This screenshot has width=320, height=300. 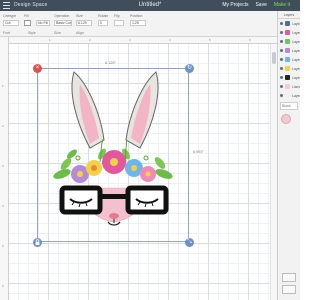 What do you see at coordinates (282, 5) in the screenshot?
I see `make-it-button: Make it` at bounding box center [282, 5].